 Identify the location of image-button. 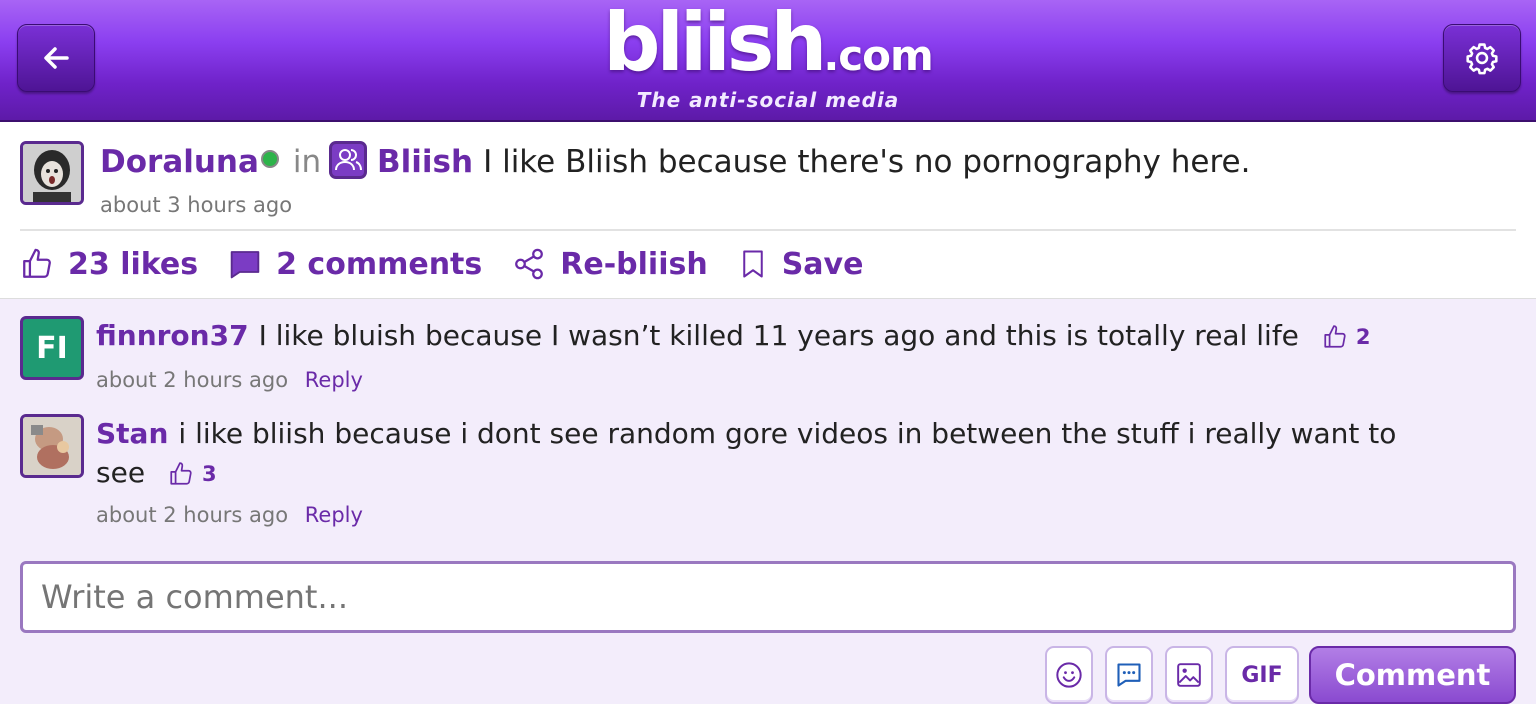
(1189, 675).